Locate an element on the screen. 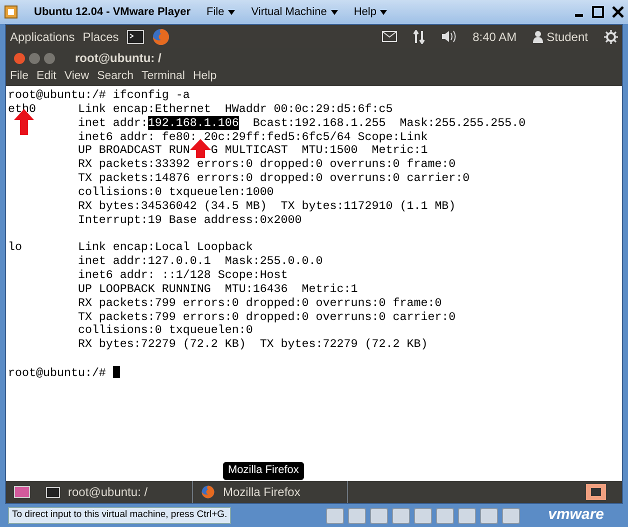 Image resolution: width=628 pixels, height=527 pixels. terminal-line: eth0 Link encap:Ethernet HWaddr 00:0c:29:d5:6f:c5 is located at coordinates (200, 109).